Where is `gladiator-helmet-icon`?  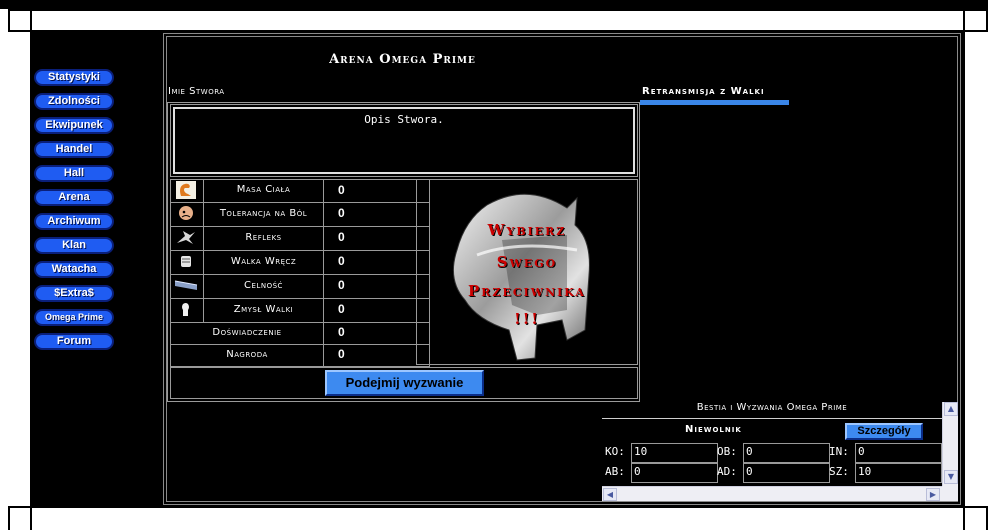 gladiator-helmet-icon is located at coordinates (521, 277).